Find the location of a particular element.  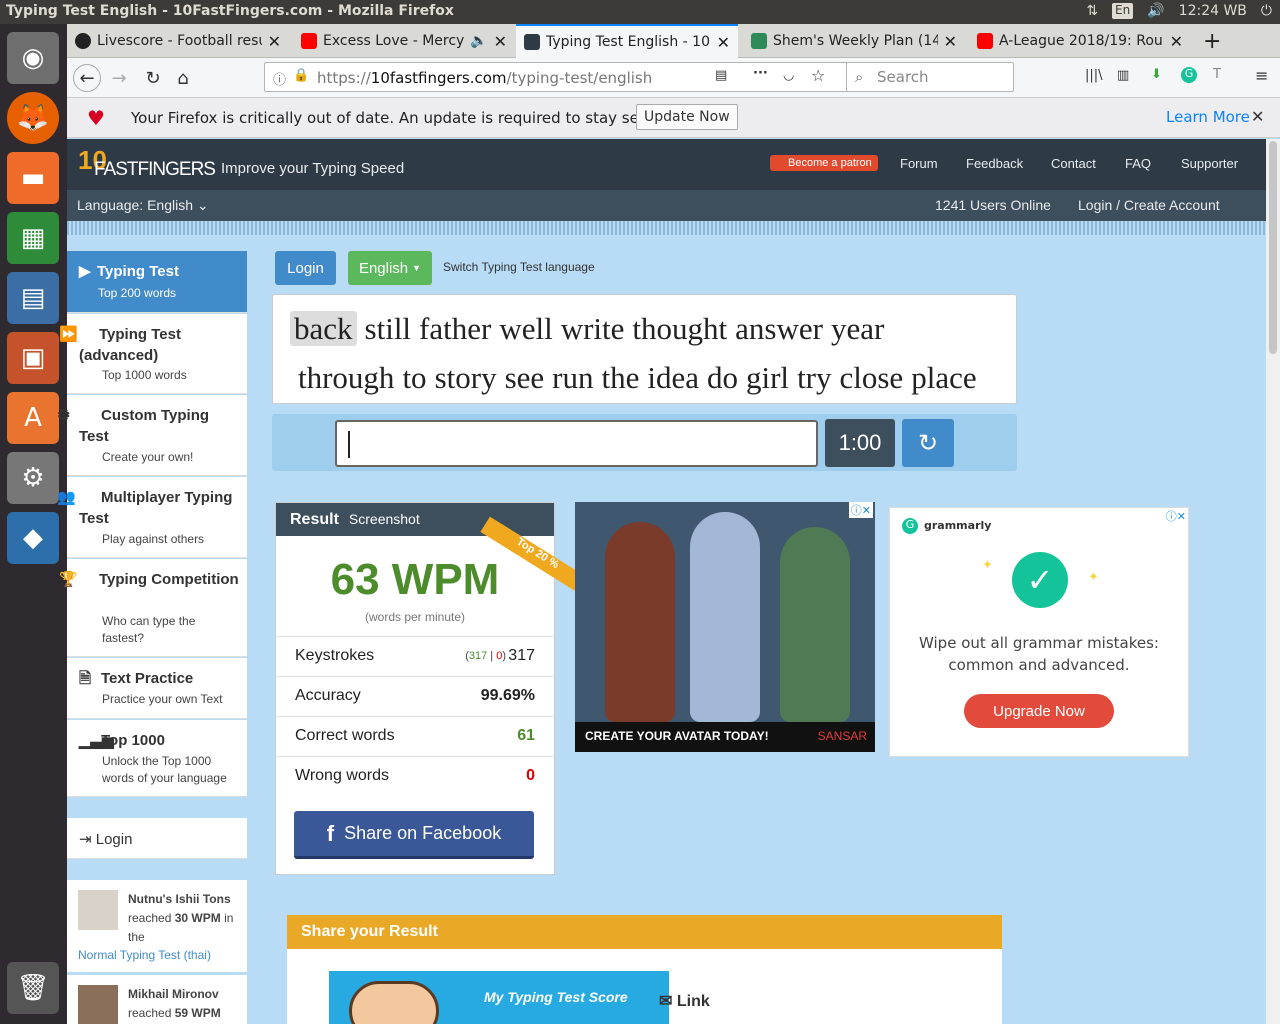

home-button: ⌂ is located at coordinates (183, 78).